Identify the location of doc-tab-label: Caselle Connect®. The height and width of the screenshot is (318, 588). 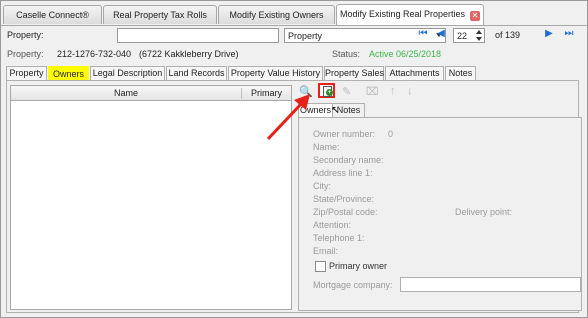
(52, 15).